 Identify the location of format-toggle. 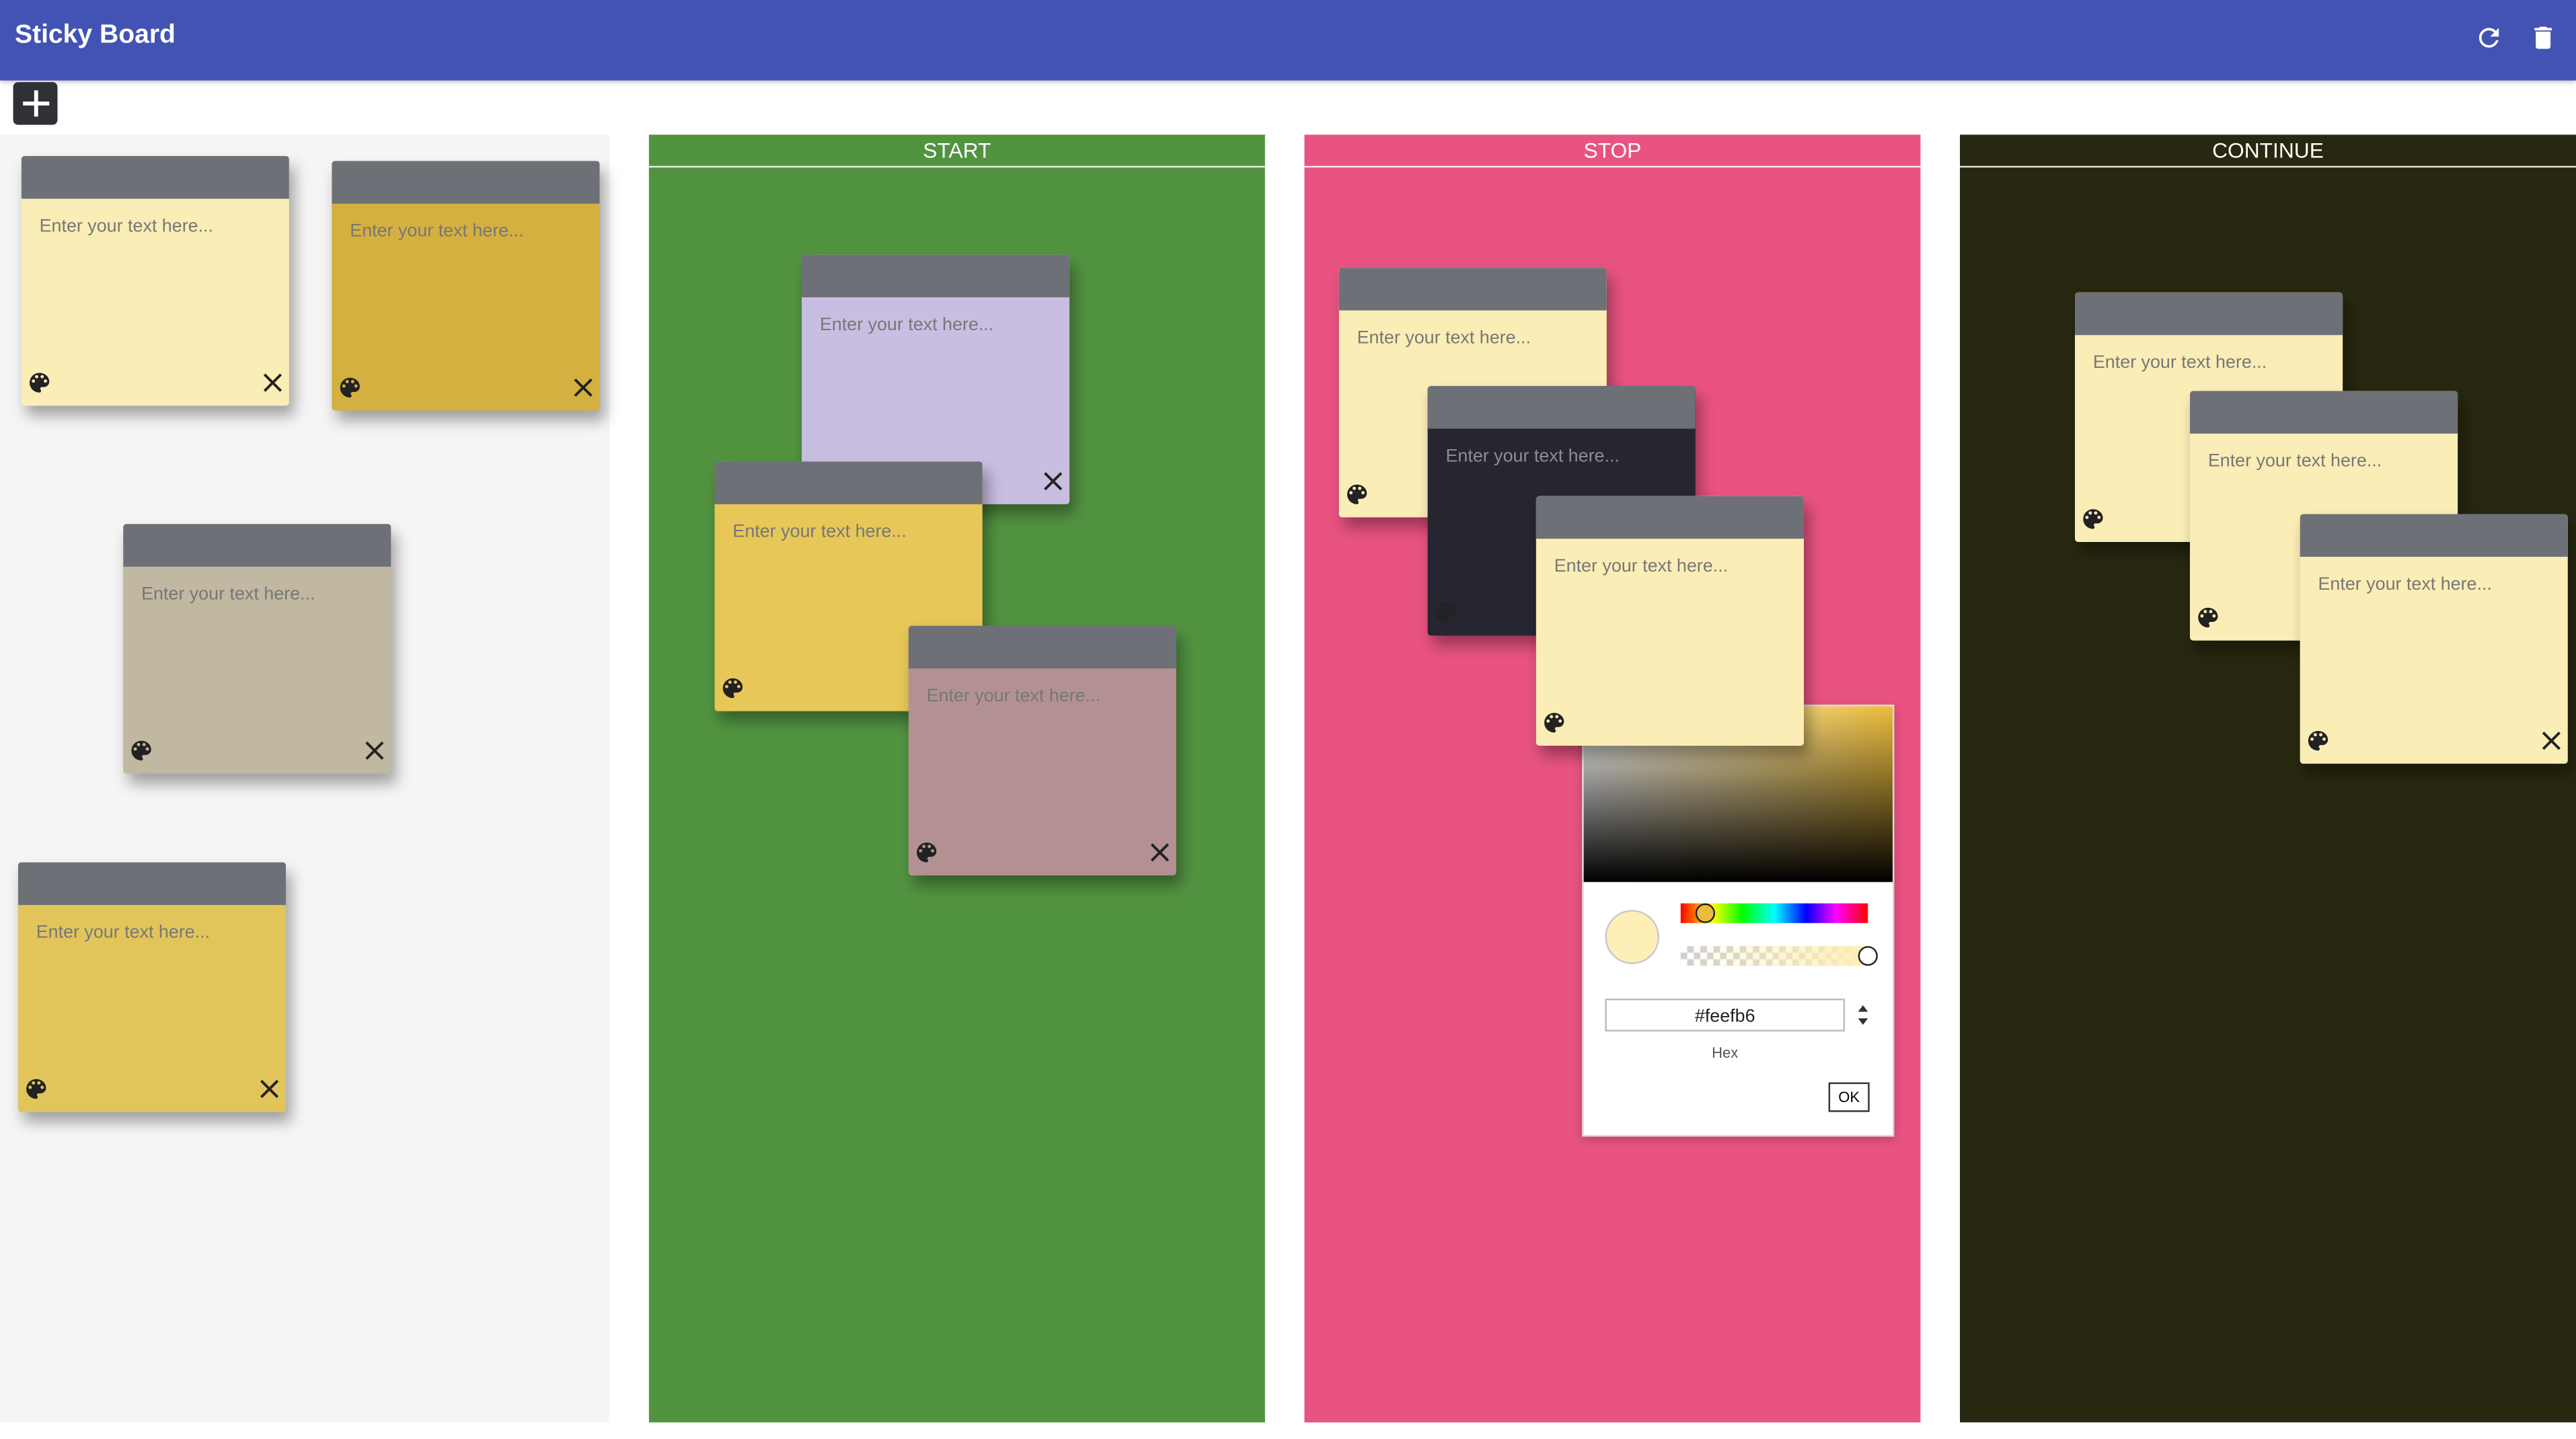
(1863, 1014).